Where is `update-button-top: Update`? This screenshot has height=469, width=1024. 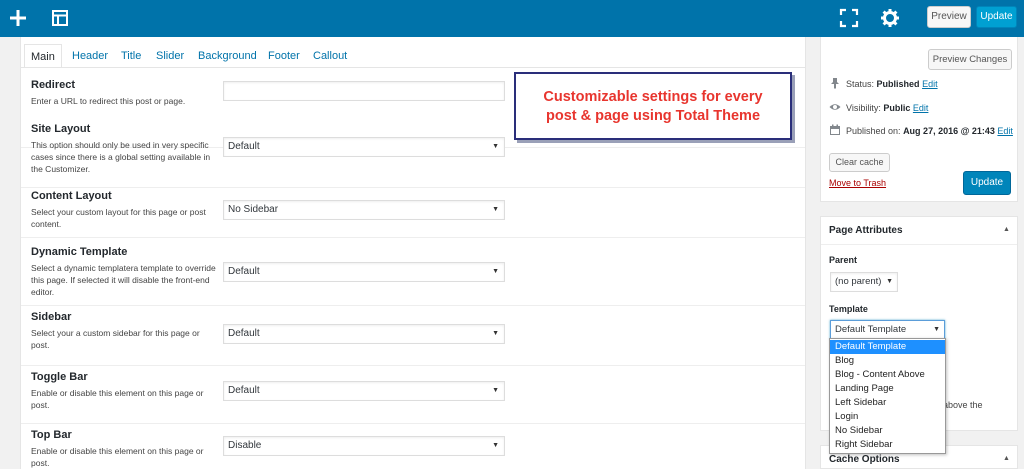
update-button-top: Update is located at coordinates (996, 17).